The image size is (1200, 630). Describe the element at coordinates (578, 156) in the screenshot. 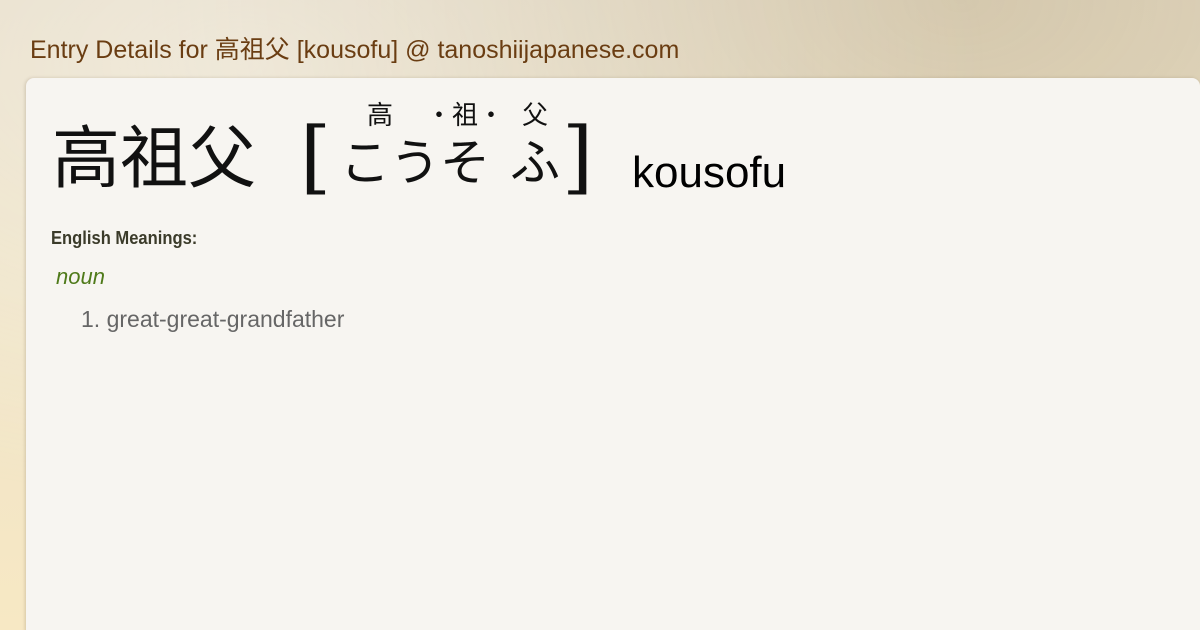

I see `reading-bracket-close: ]` at that location.